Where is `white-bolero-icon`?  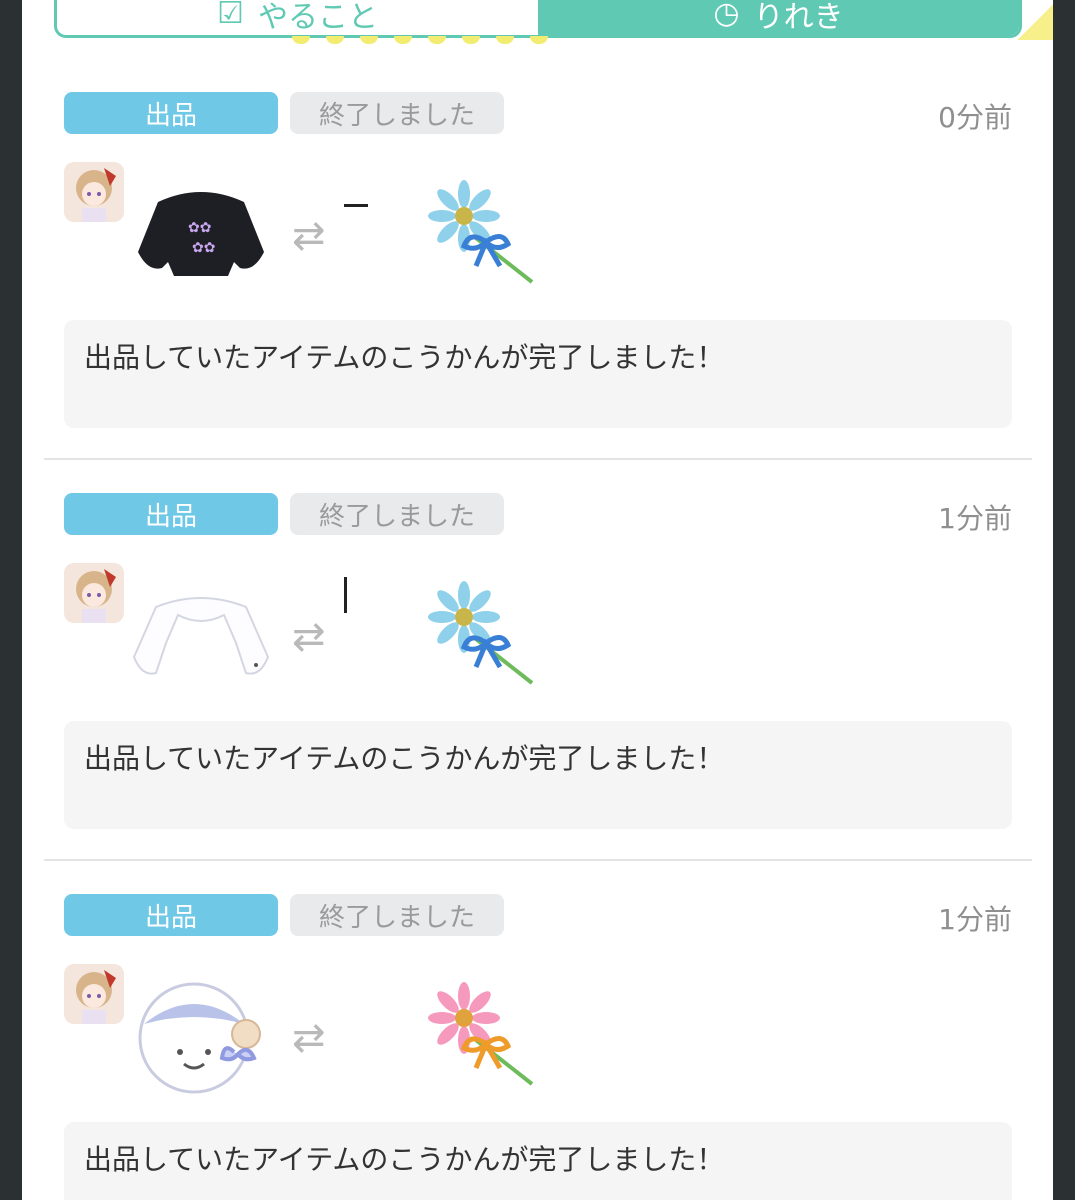
white-bolero-icon is located at coordinates (201, 633).